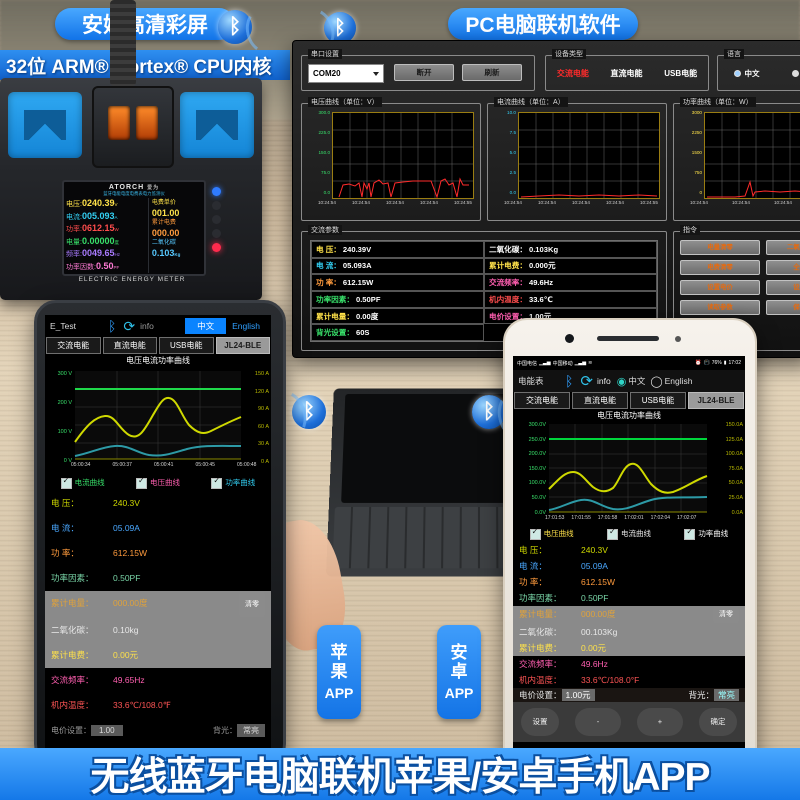  What do you see at coordinates (796, 73) in the screenshot?
I see `language-option-1: English` at bounding box center [796, 73].